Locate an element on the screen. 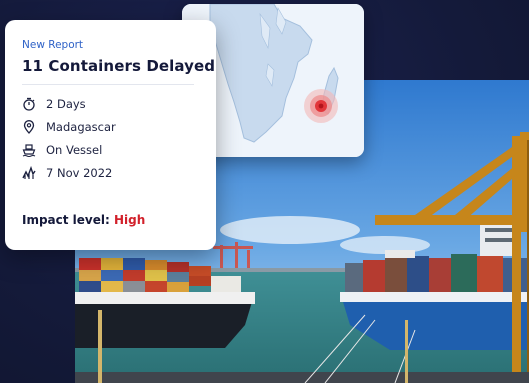 The image size is (529, 383). detail-date: 7 Nov 2022 is located at coordinates (67, 173).